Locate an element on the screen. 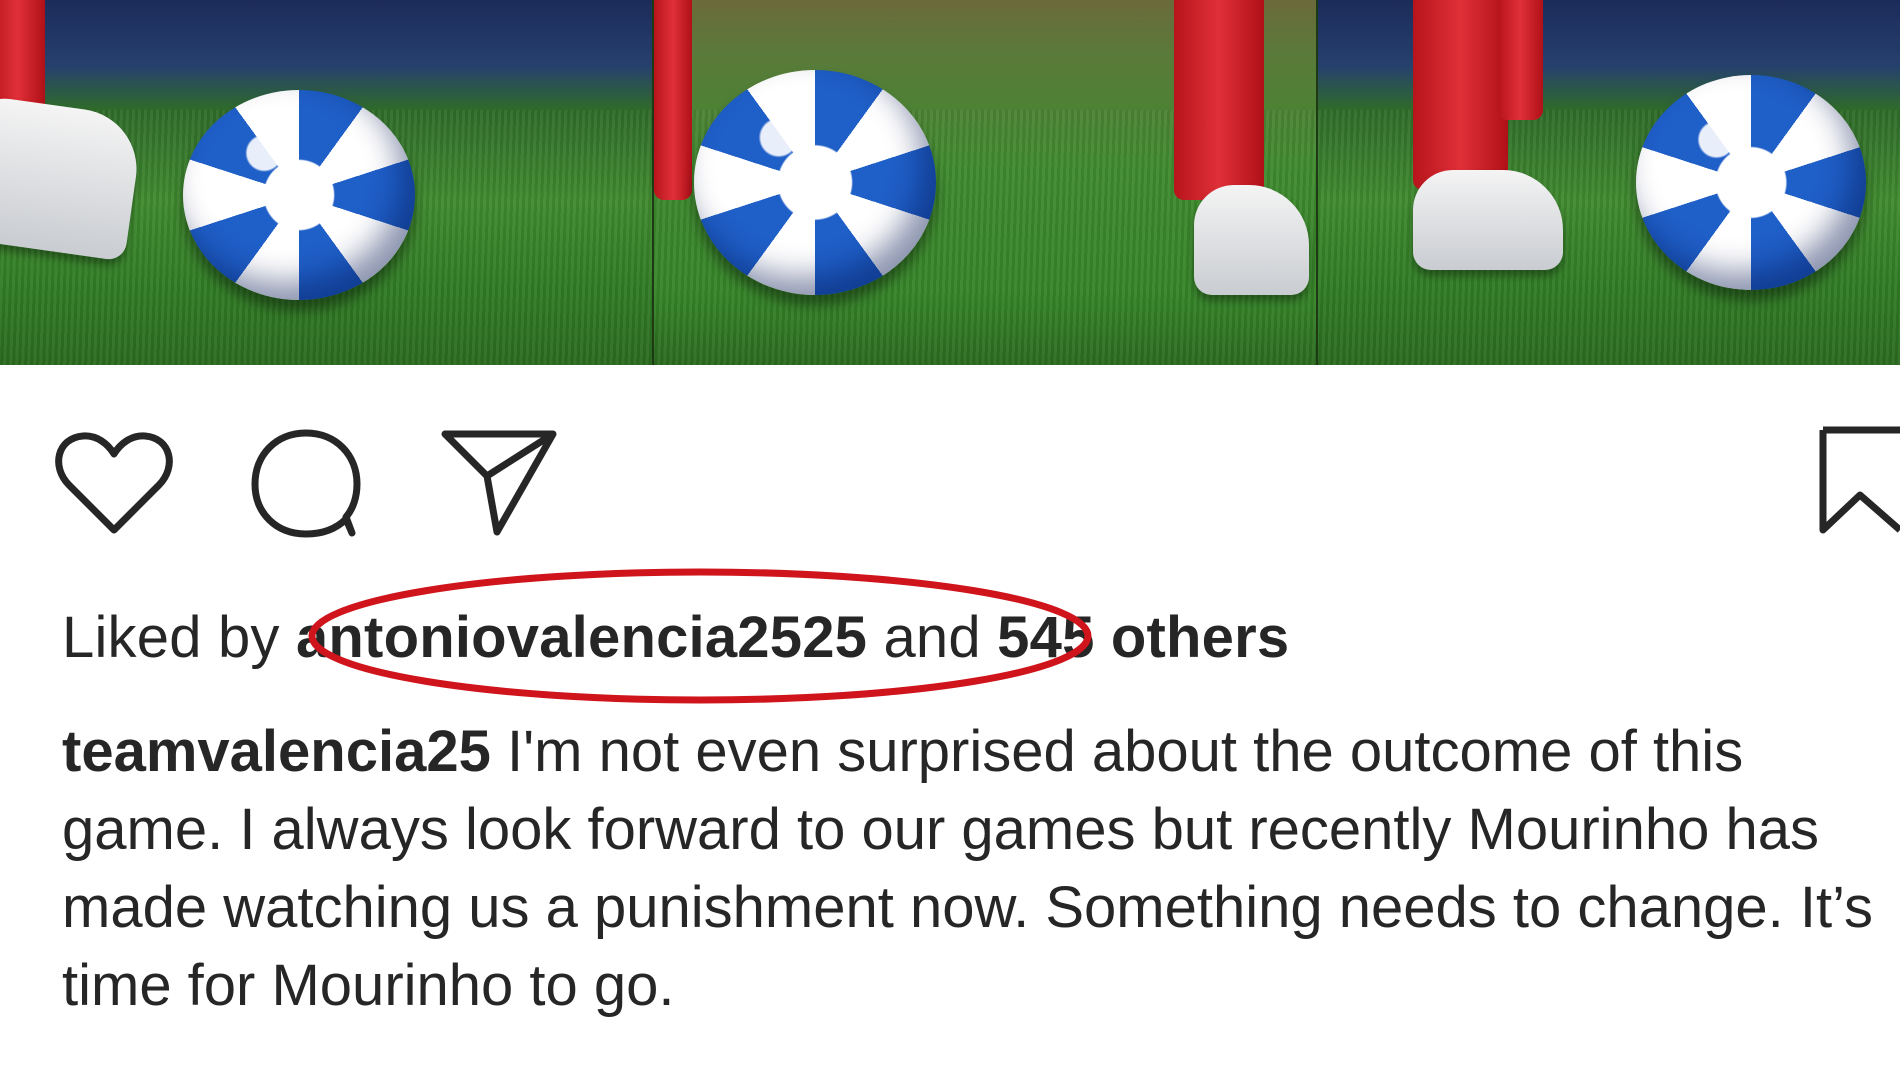 Image resolution: width=1900 pixels, height=1069 pixels. likes-prefix: Liked by is located at coordinates (171, 637).